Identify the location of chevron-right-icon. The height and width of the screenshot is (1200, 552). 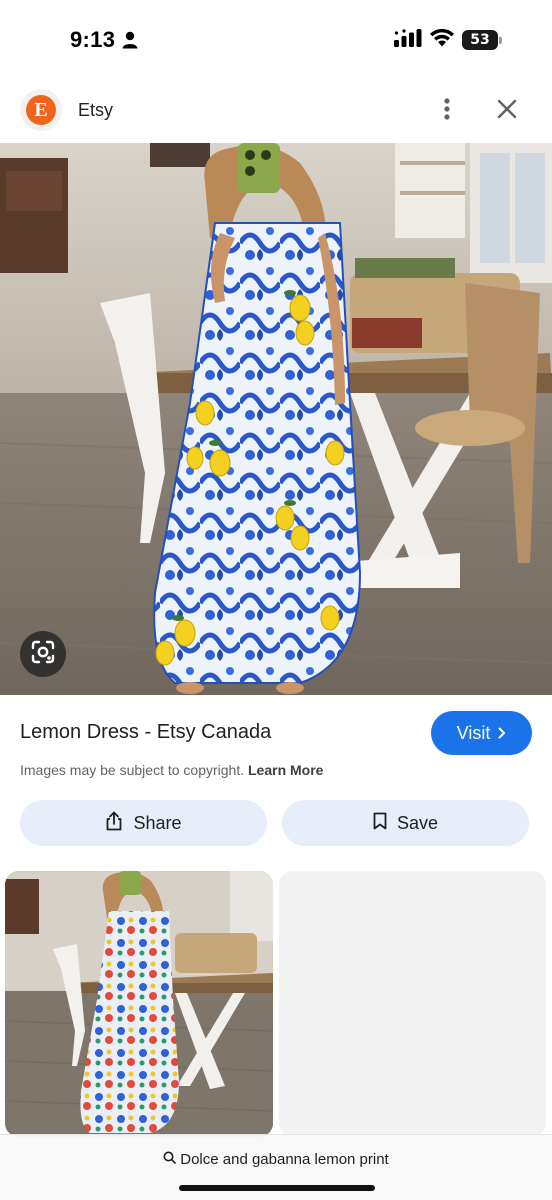
(502, 733).